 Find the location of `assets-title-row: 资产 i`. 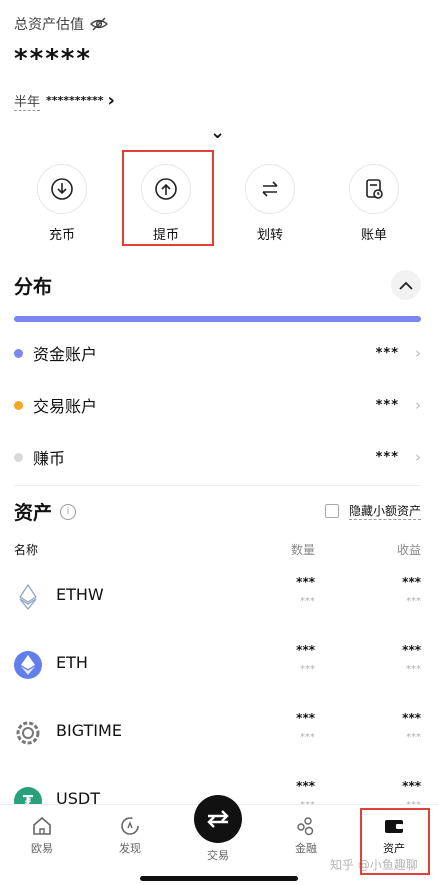

assets-title-row: 资产 i is located at coordinates (45, 511).